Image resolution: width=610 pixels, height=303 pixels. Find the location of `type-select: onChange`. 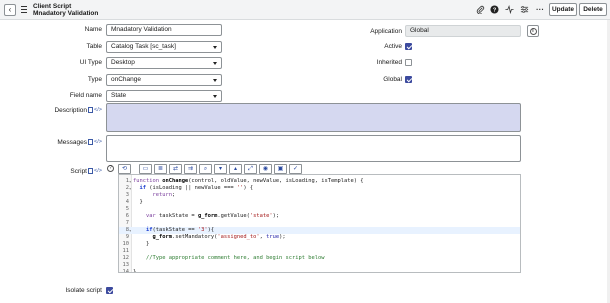

type-select: onChange is located at coordinates (164, 80).